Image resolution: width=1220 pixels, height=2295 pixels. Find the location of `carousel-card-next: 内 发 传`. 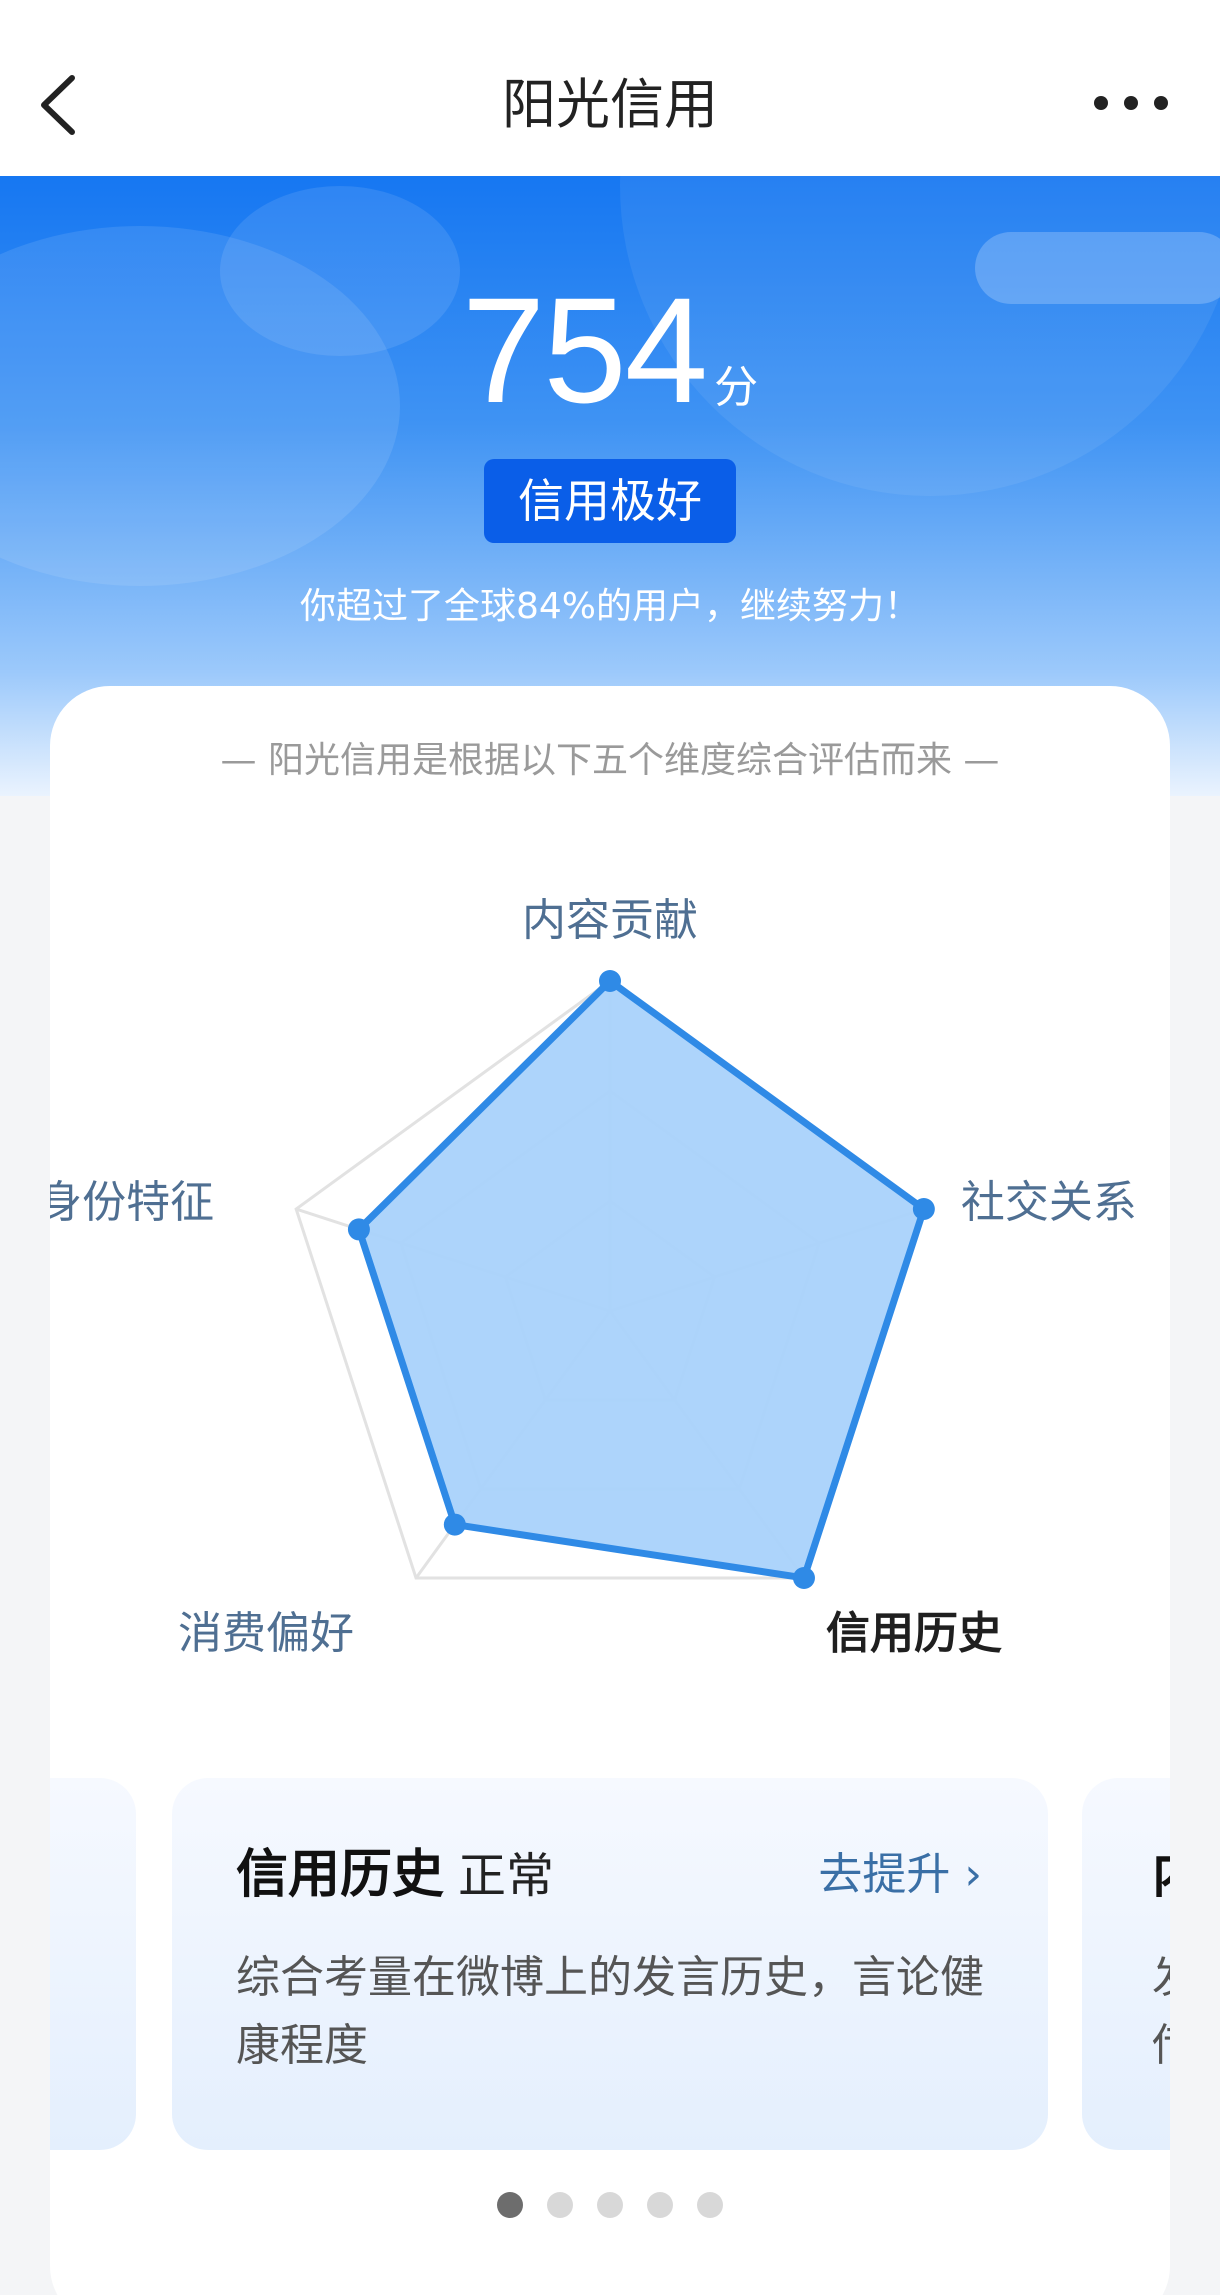

carousel-card-next: 内 发 传 is located at coordinates (1126, 1964).